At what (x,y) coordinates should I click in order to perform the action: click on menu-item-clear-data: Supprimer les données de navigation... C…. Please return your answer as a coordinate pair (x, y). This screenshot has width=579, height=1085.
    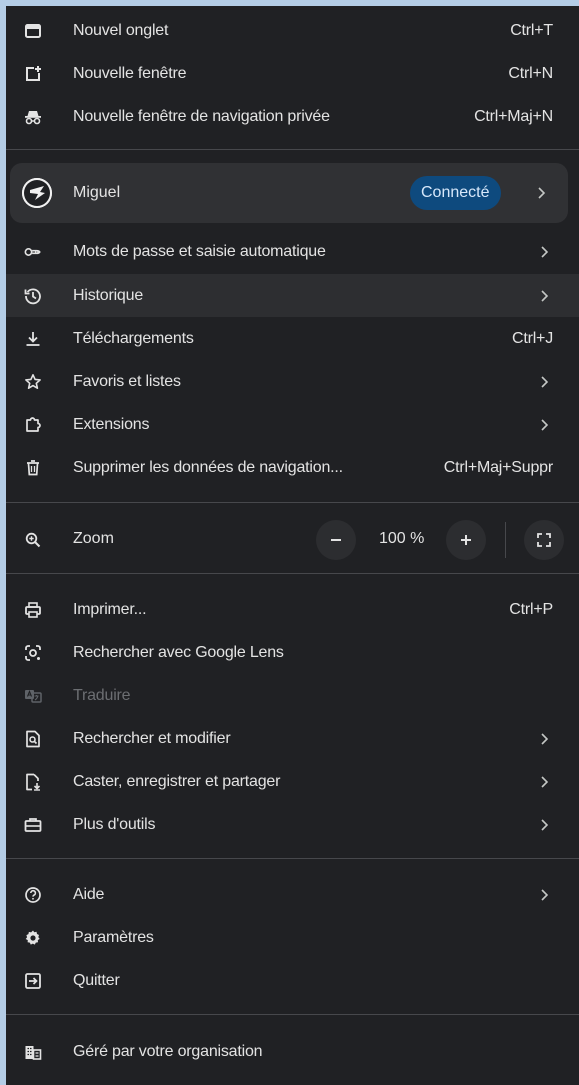
    Looking at the image, I should click on (292, 467).